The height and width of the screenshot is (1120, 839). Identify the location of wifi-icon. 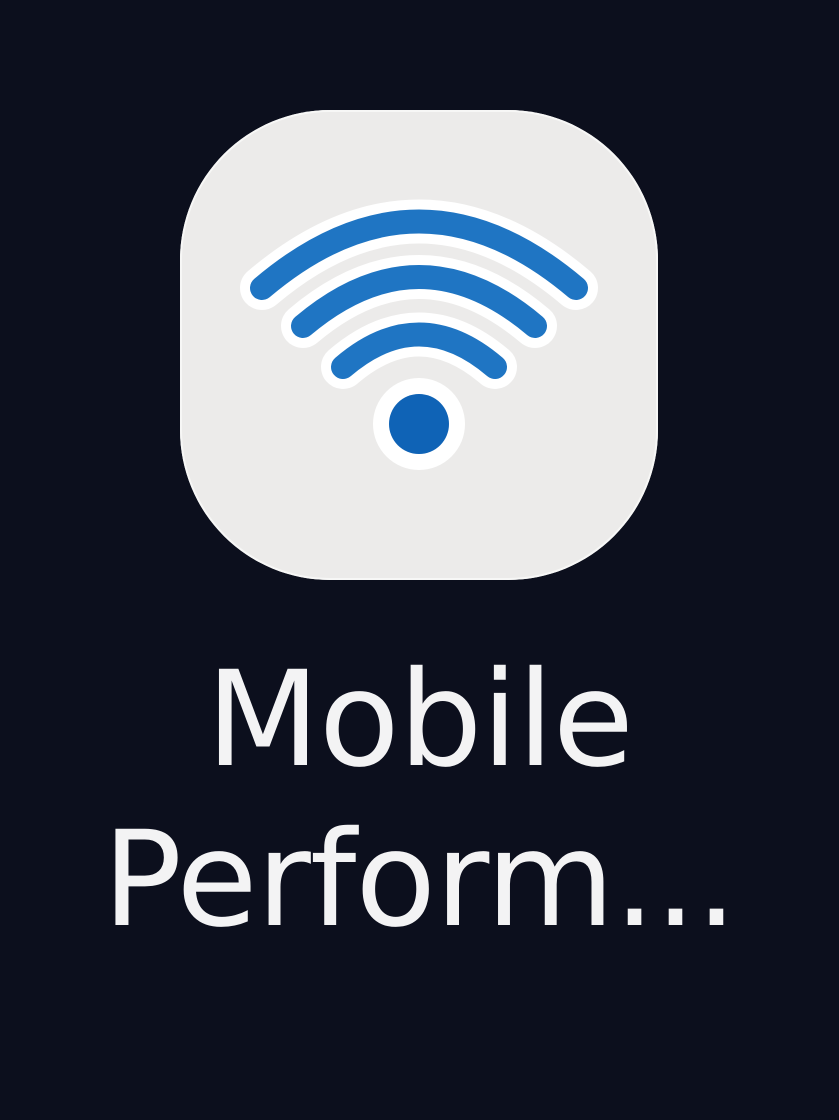
(419, 334).